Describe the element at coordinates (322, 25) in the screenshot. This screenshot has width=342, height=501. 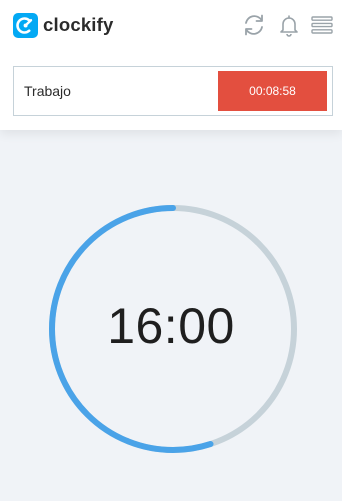
I see `hamburger-menu-icon` at that location.